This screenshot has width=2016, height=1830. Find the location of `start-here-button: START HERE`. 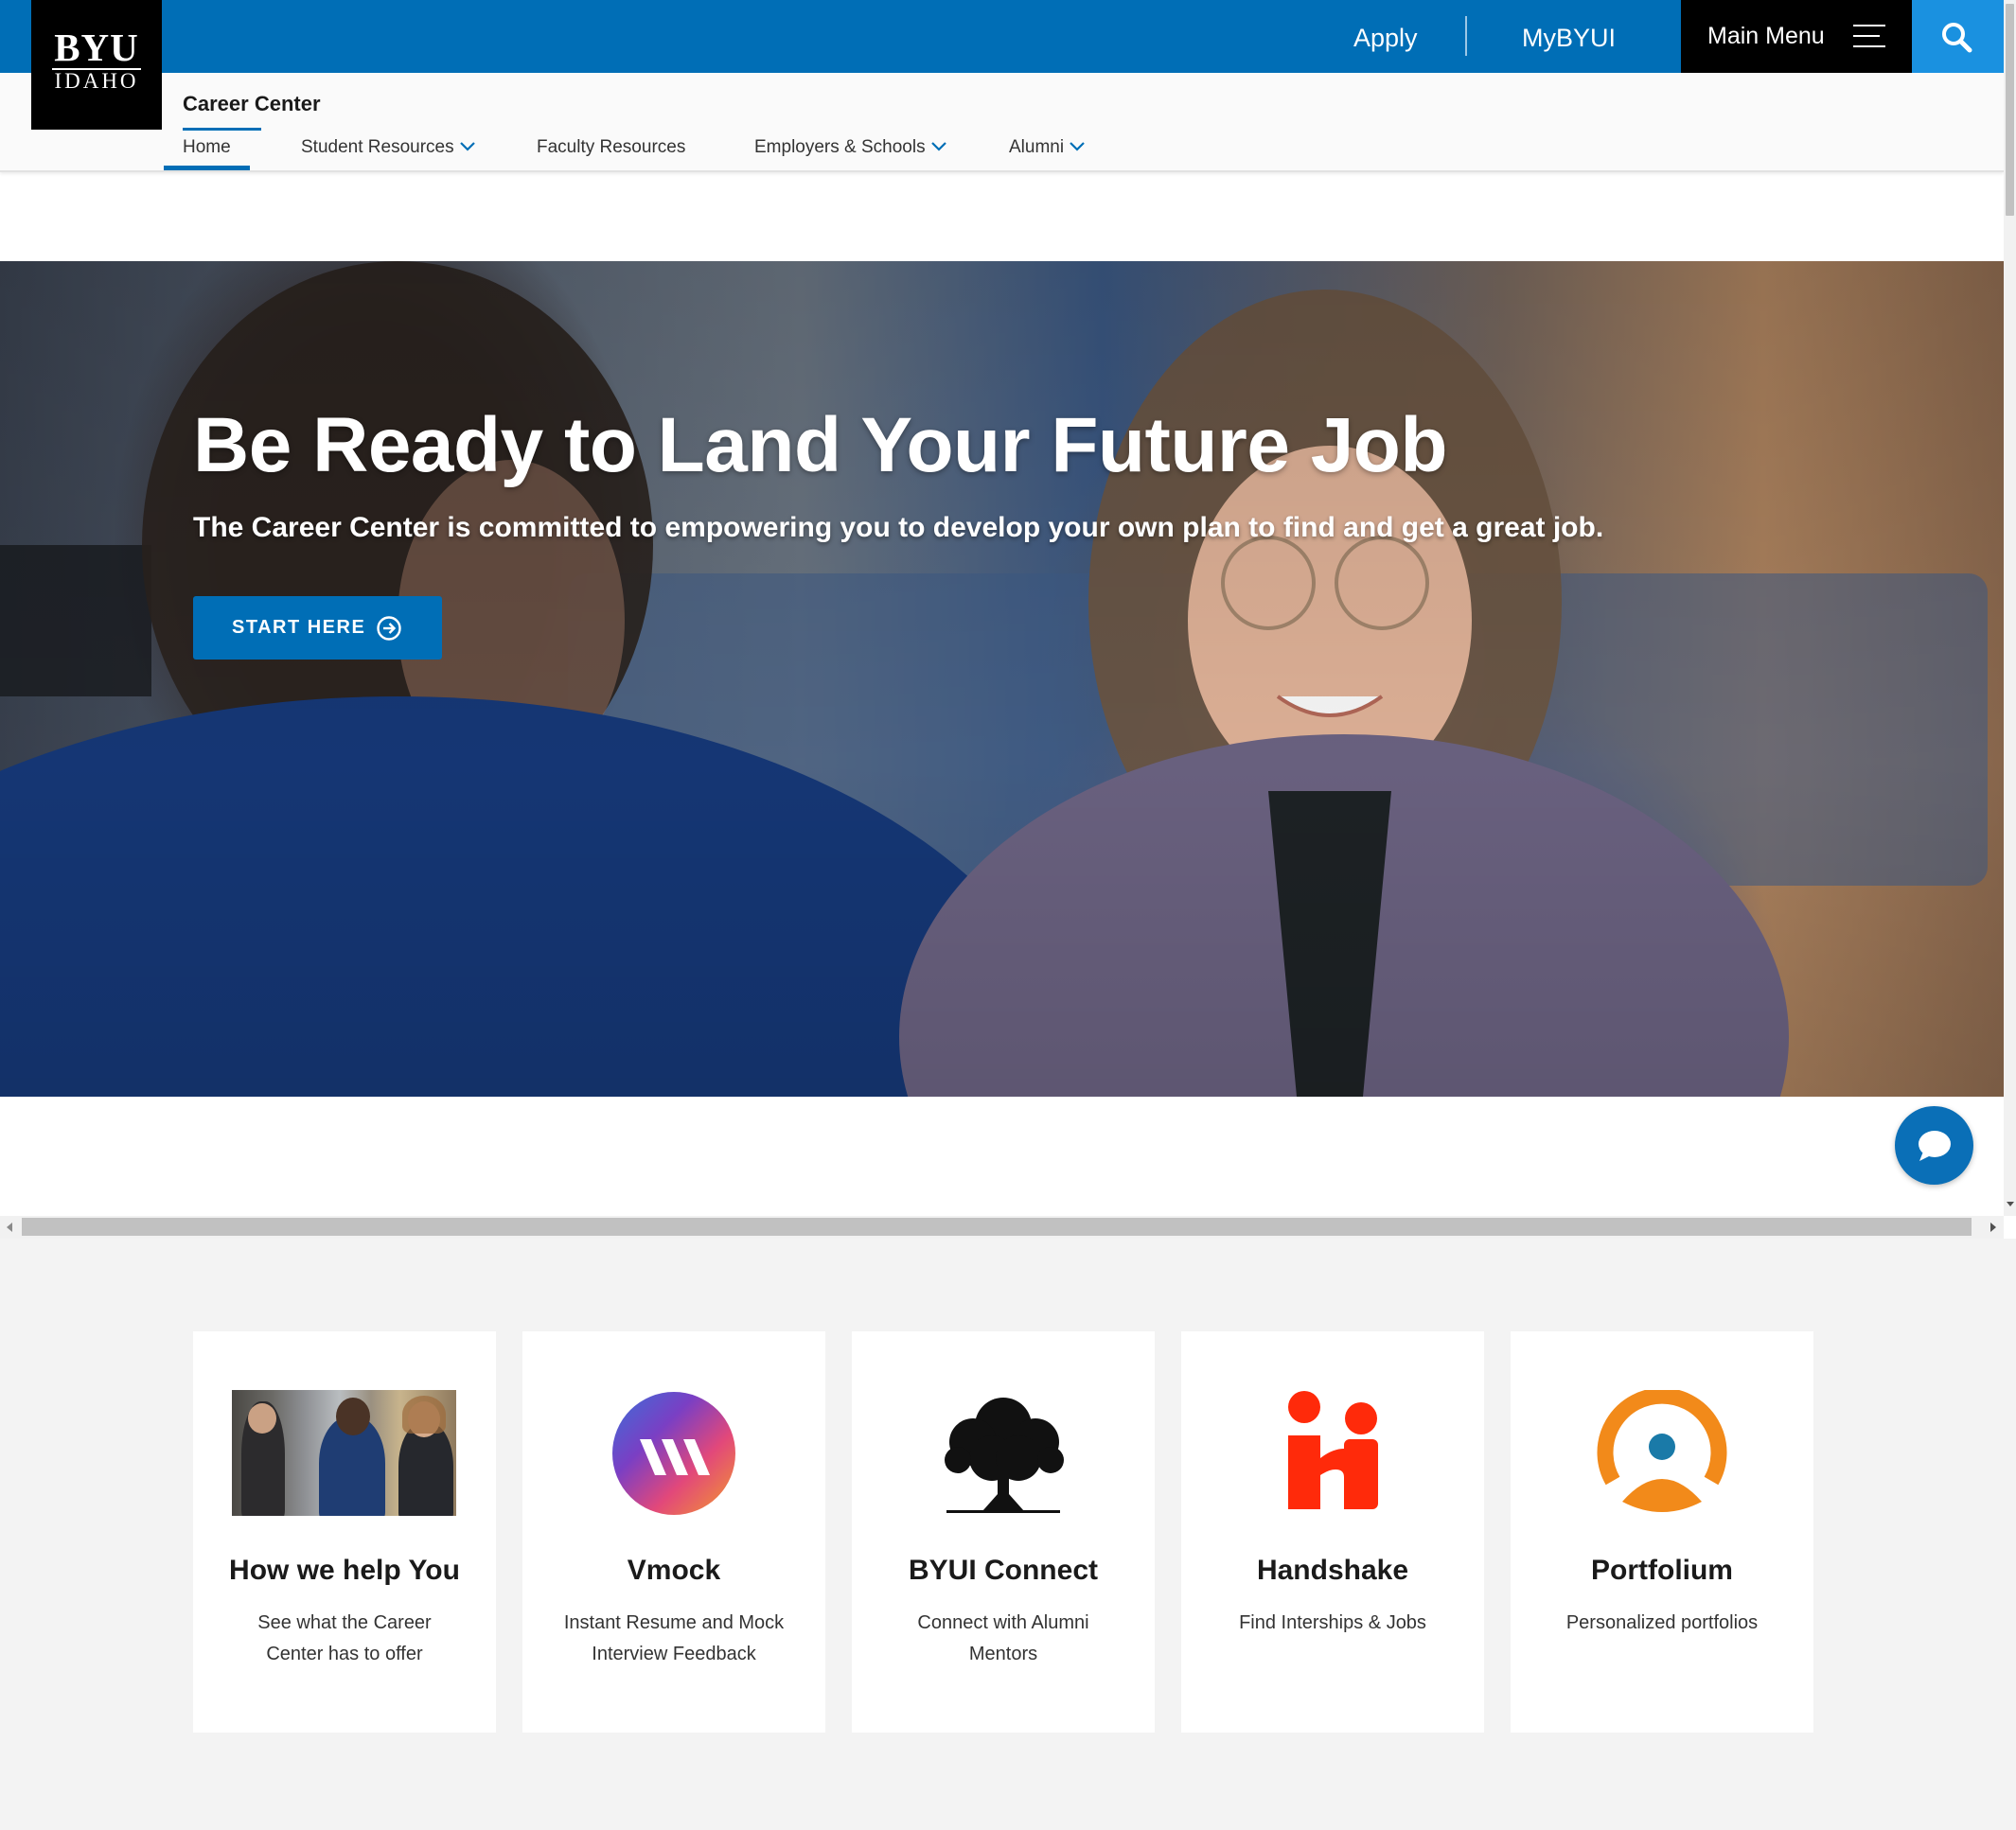

start-here-button: START HERE is located at coordinates (317, 628).